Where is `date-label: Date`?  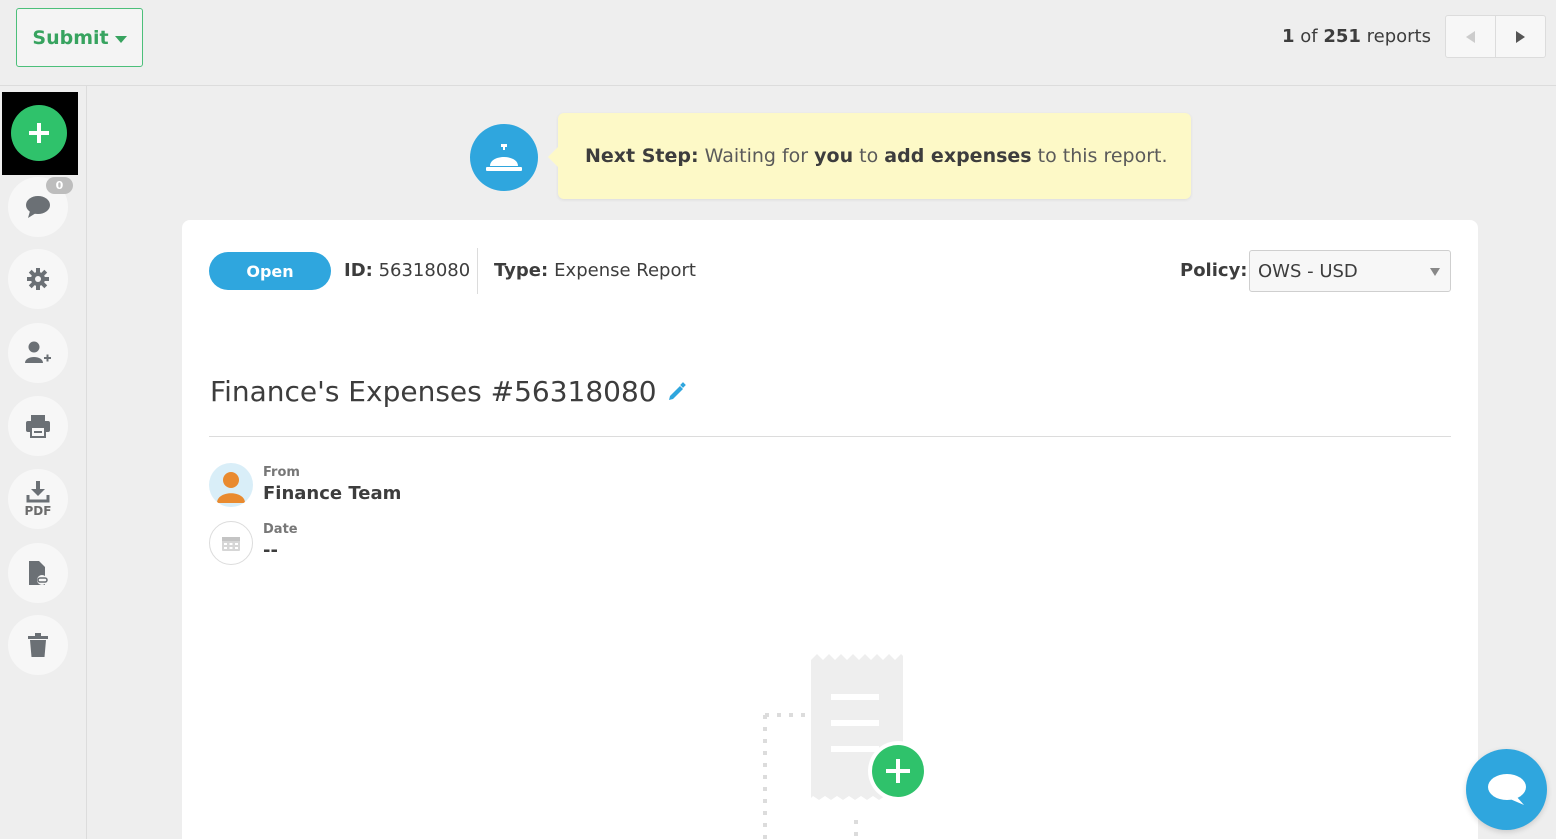 date-label: Date is located at coordinates (280, 529).